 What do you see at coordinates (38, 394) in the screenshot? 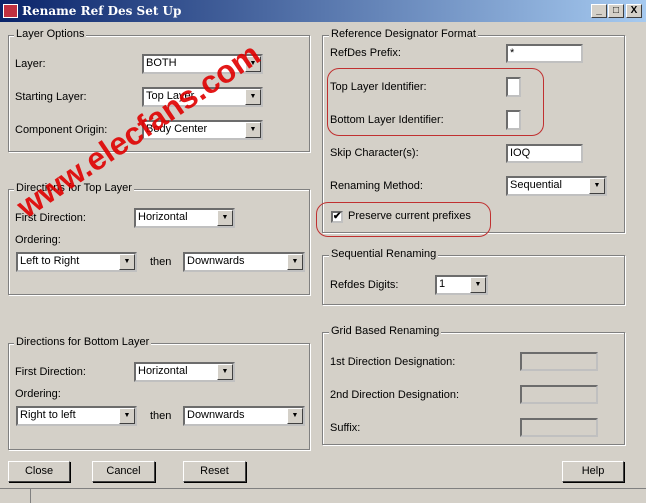
I see `bottom-ordering-label: Ordering:` at bounding box center [38, 394].